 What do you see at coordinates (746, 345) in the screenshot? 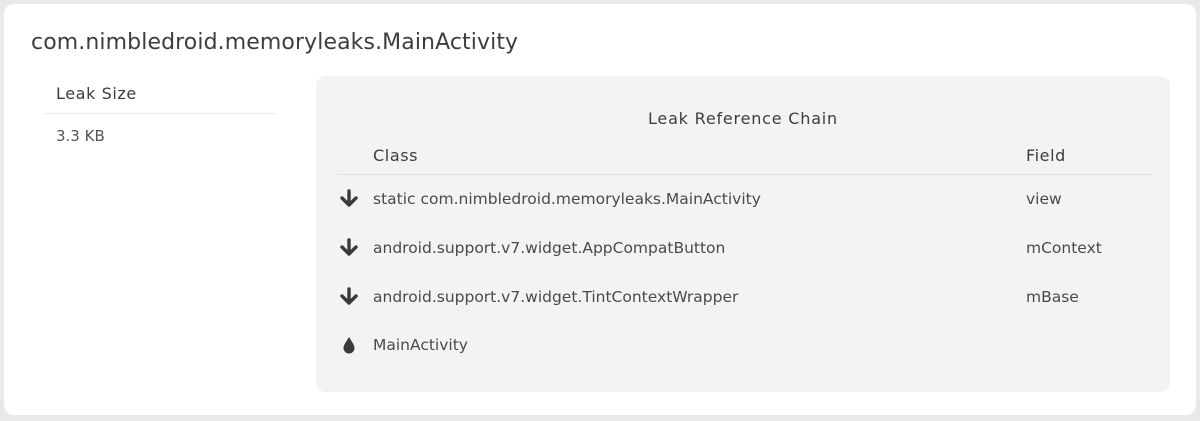
I see `chain-row: MainActivity` at bounding box center [746, 345].